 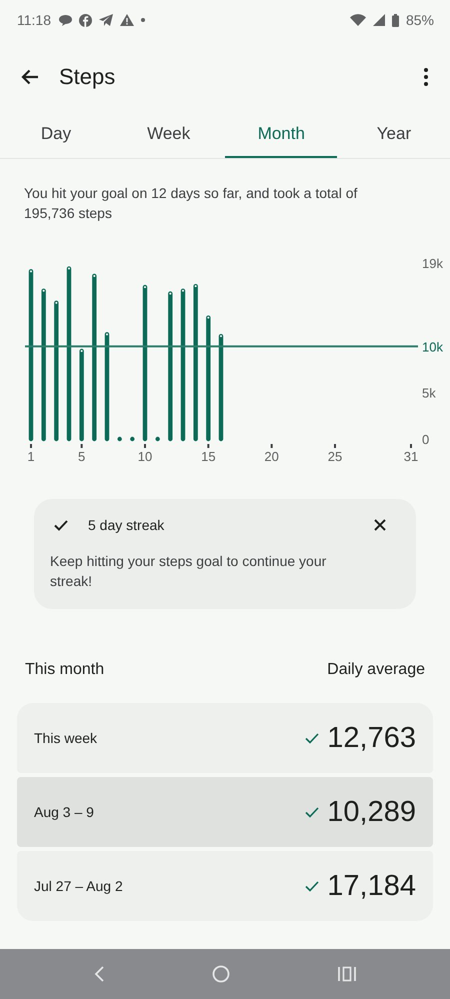 What do you see at coordinates (99, 974) in the screenshot?
I see `back-icon` at bounding box center [99, 974].